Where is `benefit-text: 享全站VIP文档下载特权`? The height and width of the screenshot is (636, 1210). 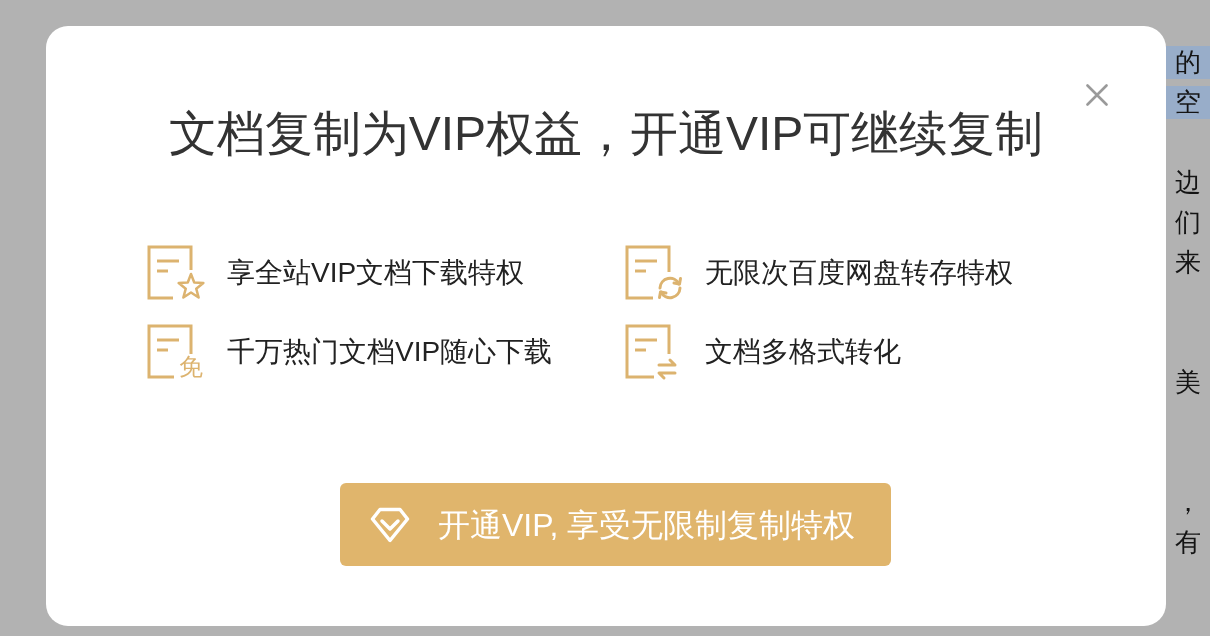
benefit-text: 享全站VIP文档下载特权 is located at coordinates (376, 273).